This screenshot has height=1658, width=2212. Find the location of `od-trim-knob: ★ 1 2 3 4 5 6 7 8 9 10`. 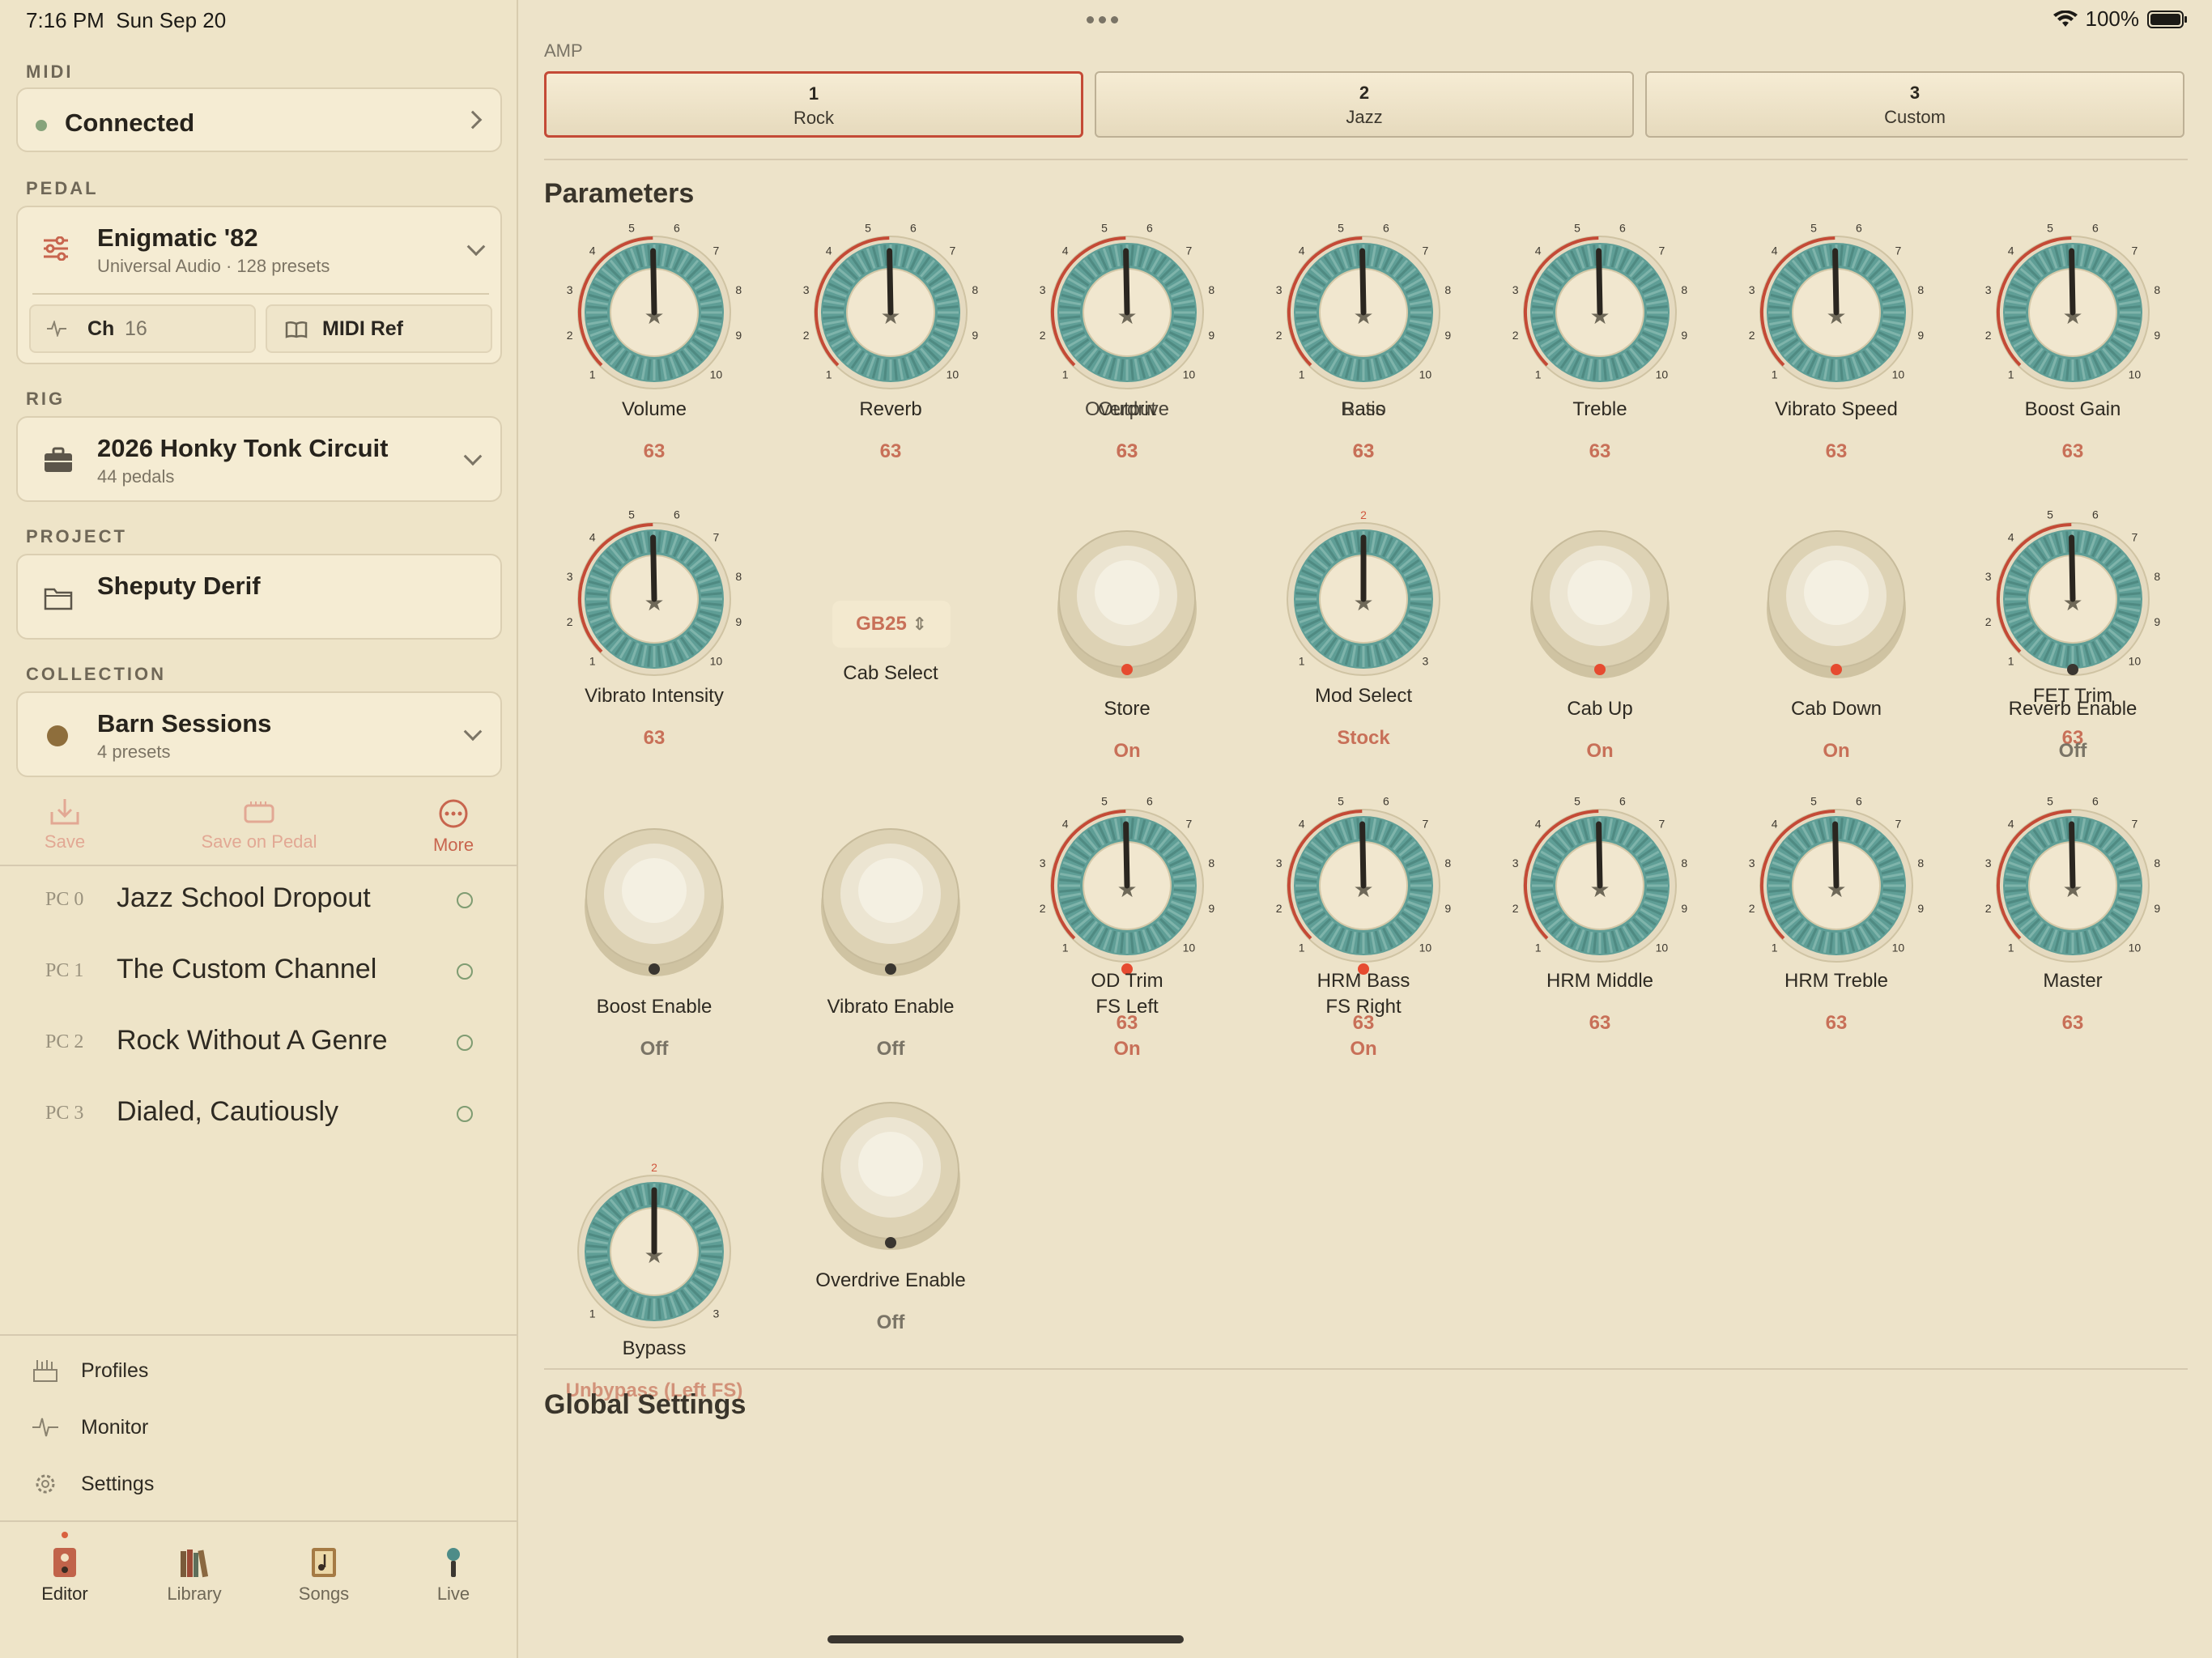

od-trim-knob: ★ 1 2 3 4 5 6 7 8 9 10 is located at coordinates (1127, 881).